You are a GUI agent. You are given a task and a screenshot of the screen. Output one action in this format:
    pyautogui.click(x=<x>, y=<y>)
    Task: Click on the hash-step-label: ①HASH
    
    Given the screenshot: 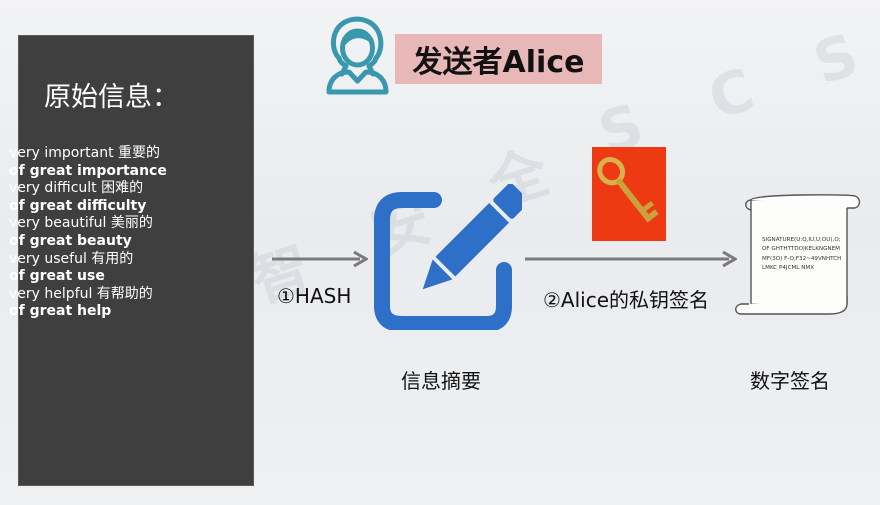 What is the action you would take?
    pyautogui.click(x=314, y=296)
    